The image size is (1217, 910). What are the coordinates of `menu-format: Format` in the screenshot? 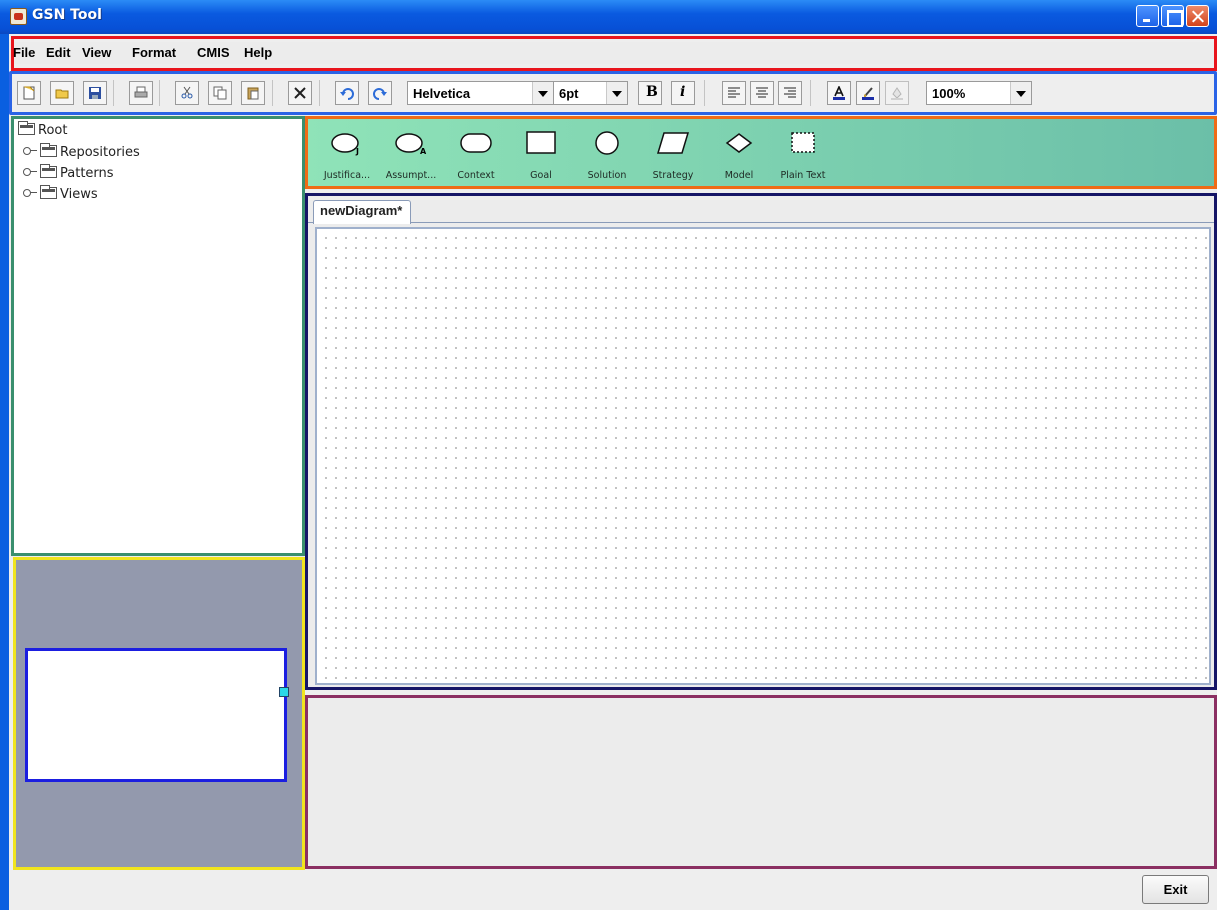 It's located at (154, 52).